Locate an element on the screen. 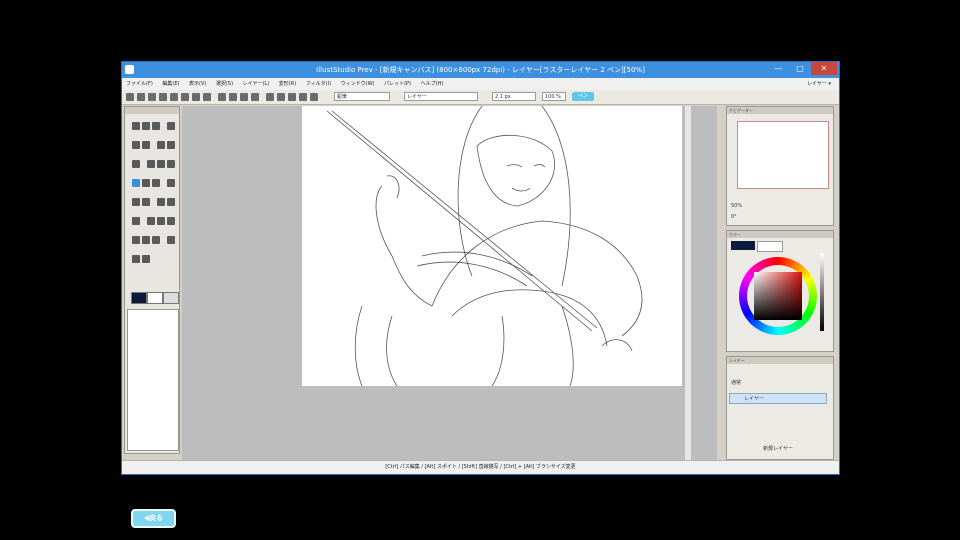  pencil-tool-icon is located at coordinates (136, 183).